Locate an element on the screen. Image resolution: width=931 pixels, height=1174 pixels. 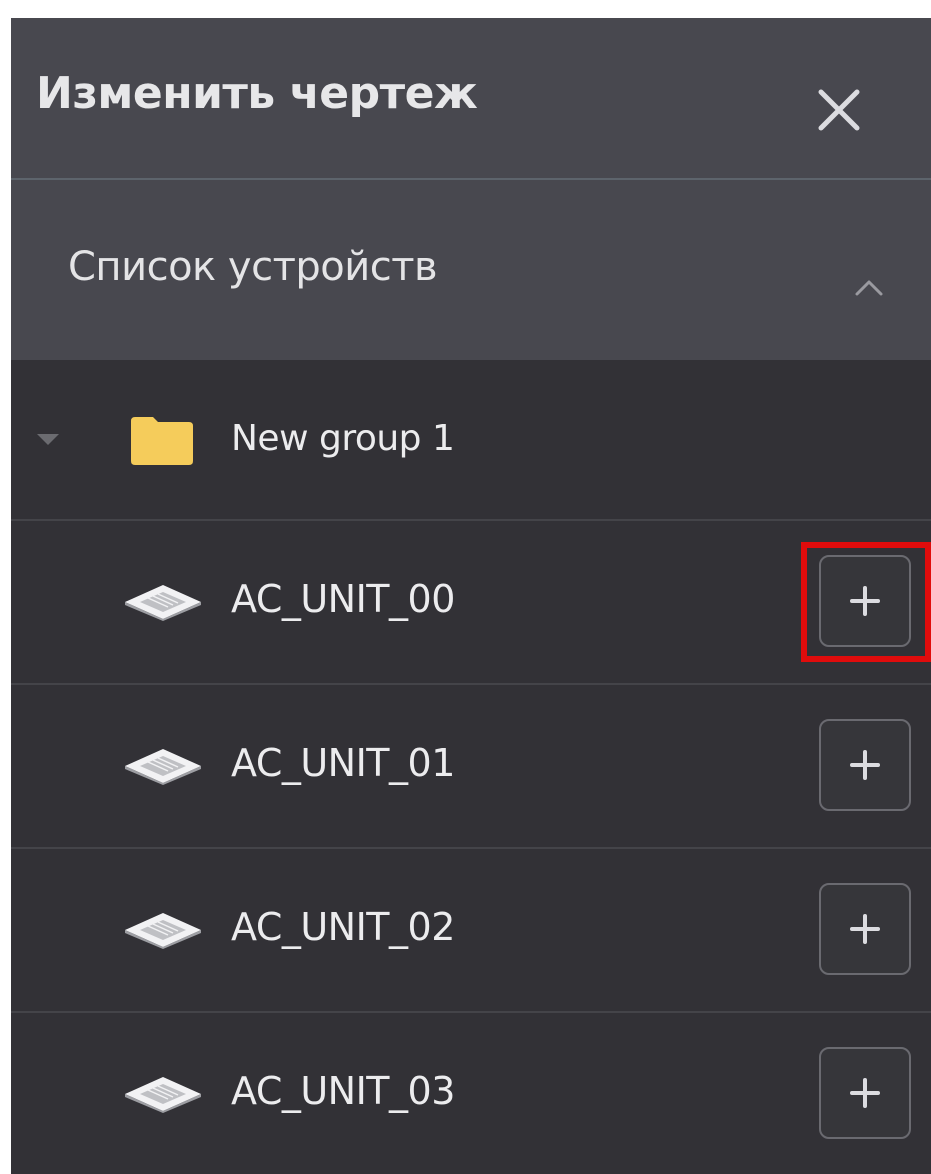
device-label: AC_UNIT_02 is located at coordinates (343, 927).